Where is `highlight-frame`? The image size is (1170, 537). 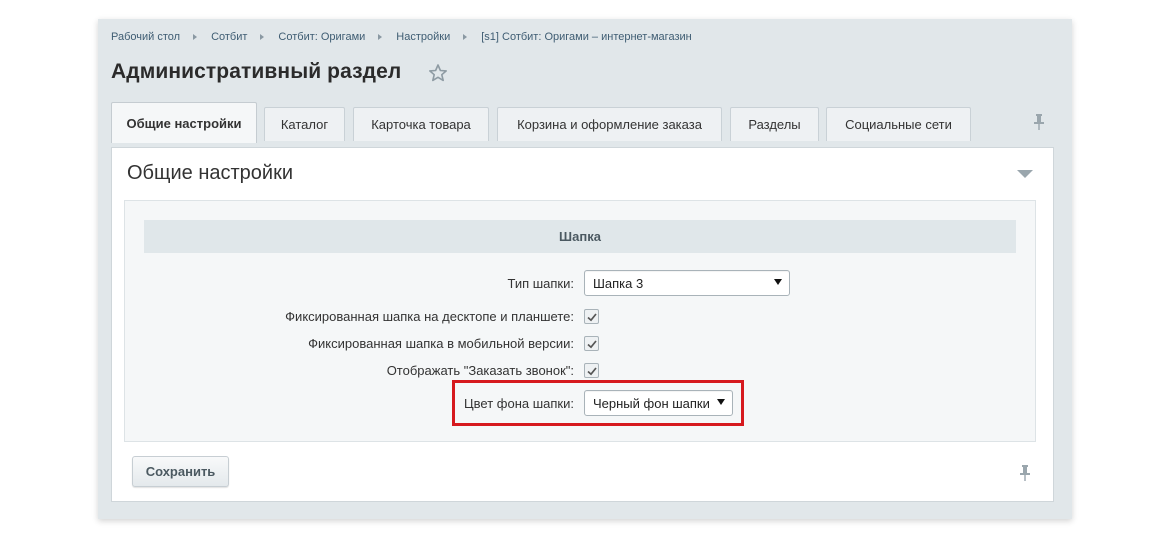
highlight-frame is located at coordinates (598, 403).